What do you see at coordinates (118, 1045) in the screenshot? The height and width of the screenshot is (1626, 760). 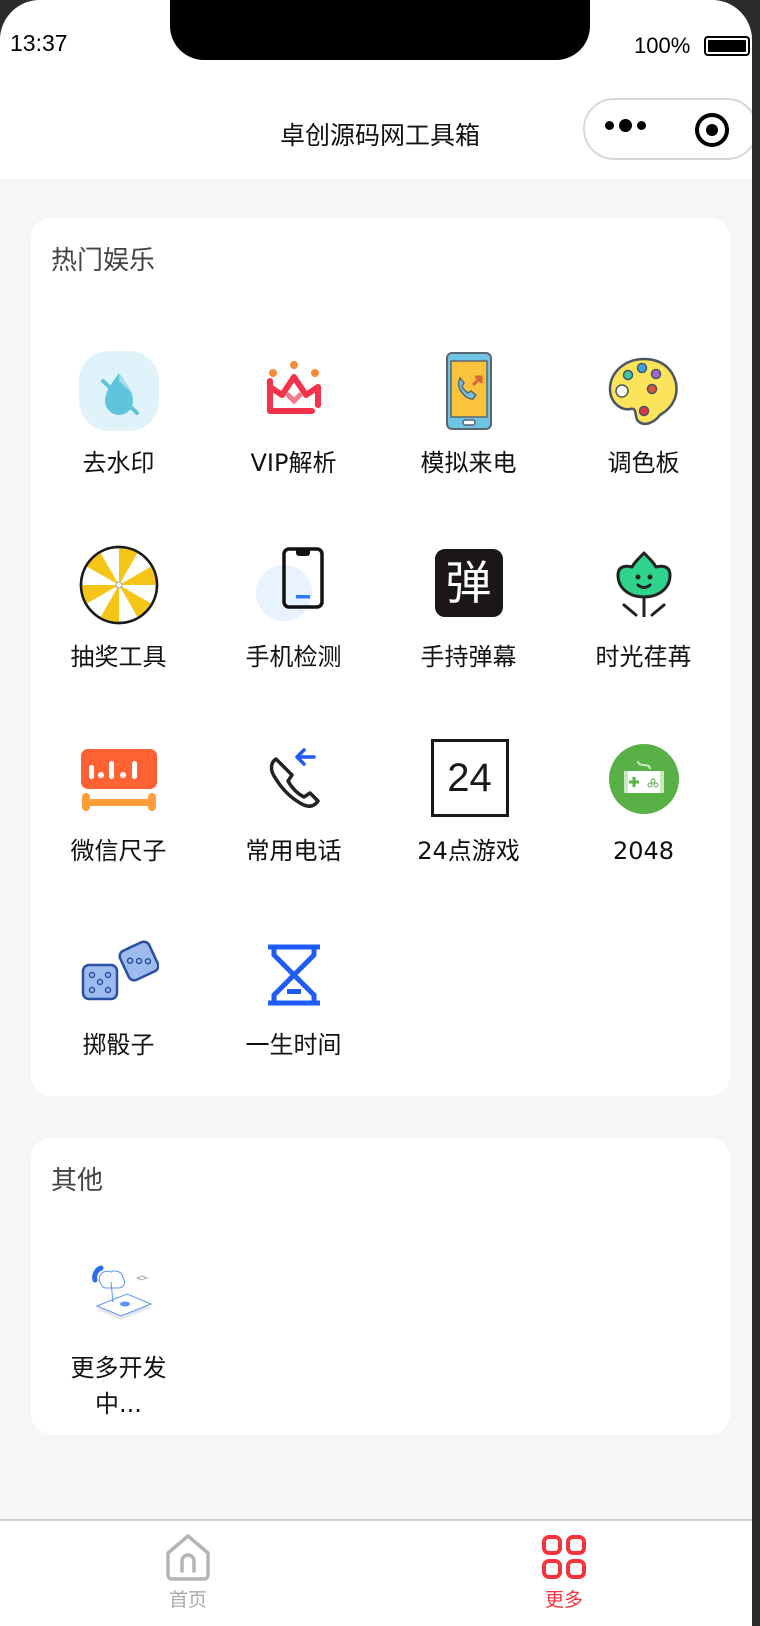 I see `tool-label: 掷骰子` at bounding box center [118, 1045].